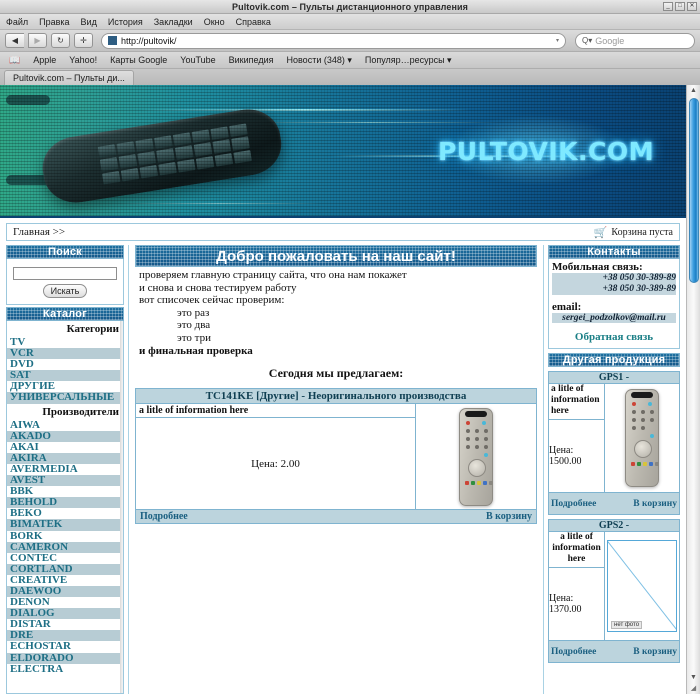 This screenshot has width=700, height=694. What do you see at coordinates (14, 40) in the screenshot?
I see `back-button: ◀` at bounding box center [14, 40].